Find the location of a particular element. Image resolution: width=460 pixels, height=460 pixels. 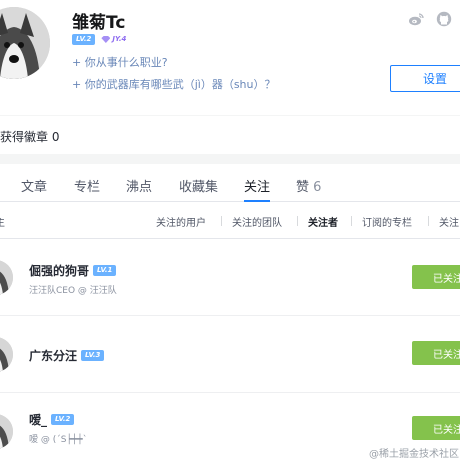

follower-name: 倔强的狗哥 LV.1 is located at coordinates (73, 270).